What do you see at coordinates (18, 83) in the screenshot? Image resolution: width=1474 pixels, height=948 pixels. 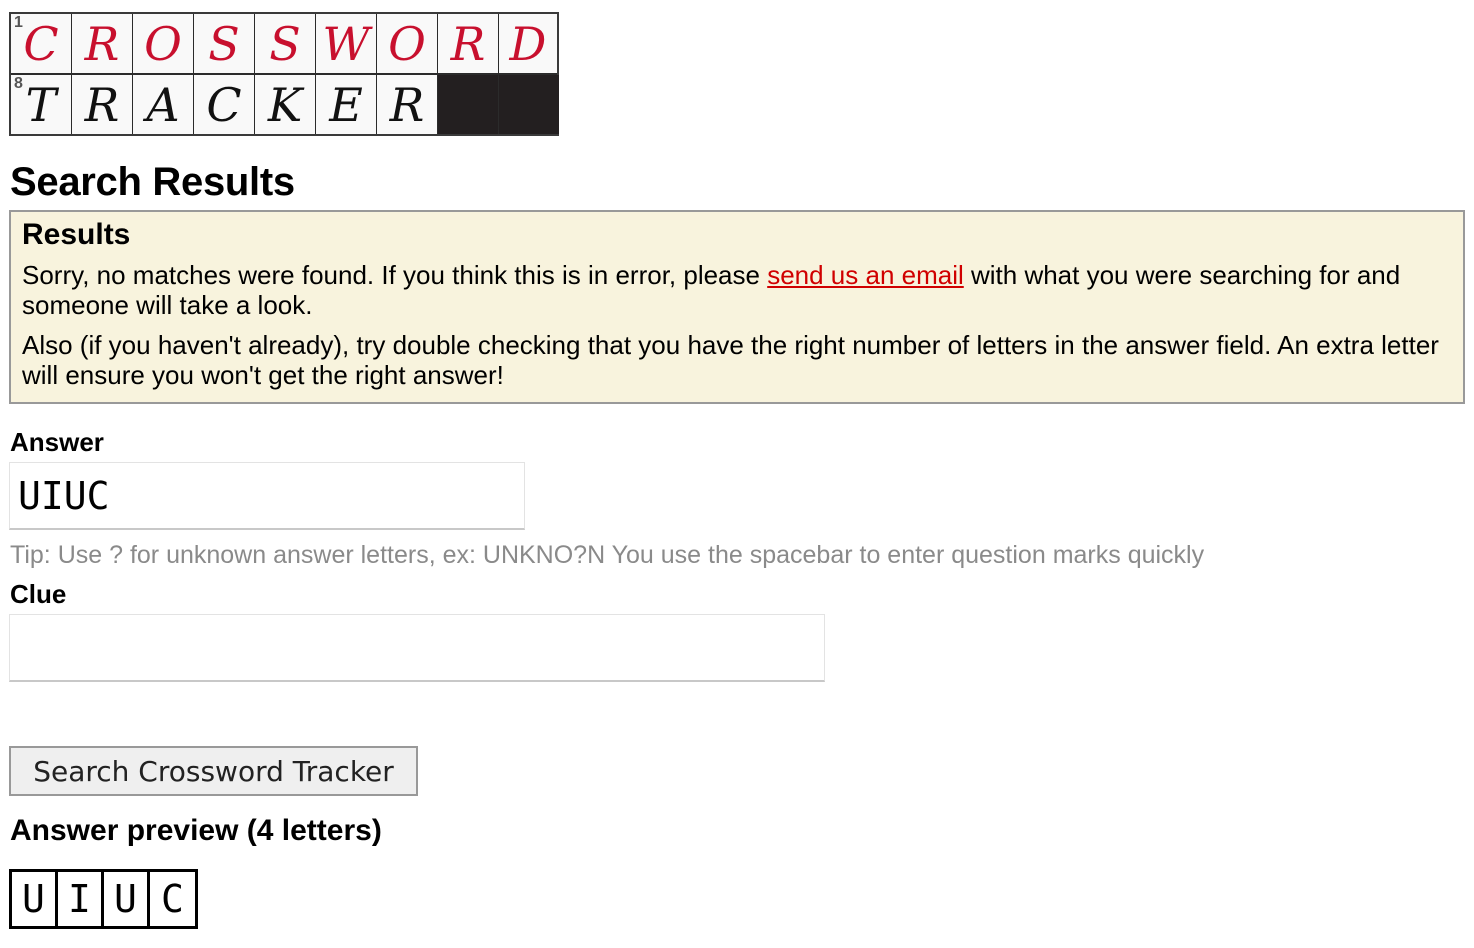 I see `clue-number: 8` at bounding box center [18, 83].